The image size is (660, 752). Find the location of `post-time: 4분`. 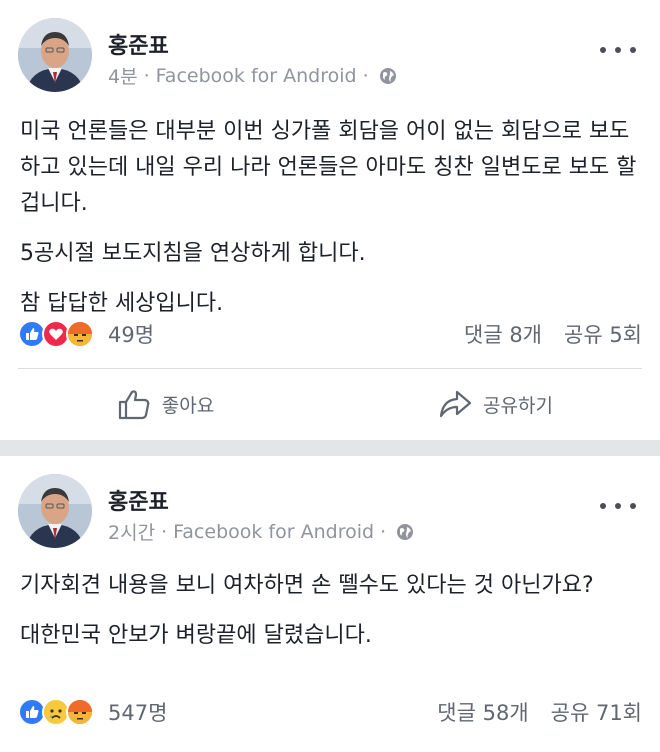

post-time: 4분 is located at coordinates (123, 75).